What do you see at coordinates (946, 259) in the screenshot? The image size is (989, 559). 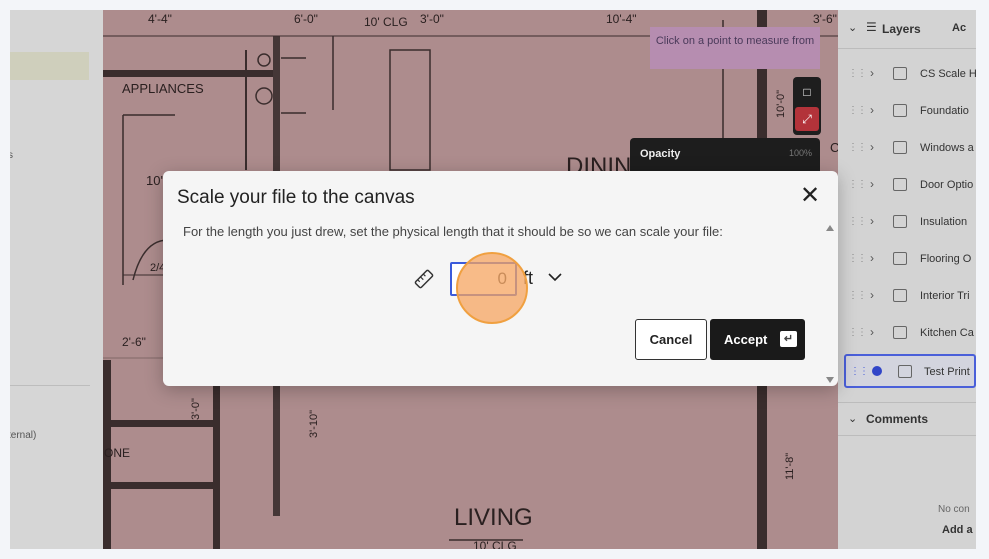 I see `layer-name: Flooring O` at bounding box center [946, 259].